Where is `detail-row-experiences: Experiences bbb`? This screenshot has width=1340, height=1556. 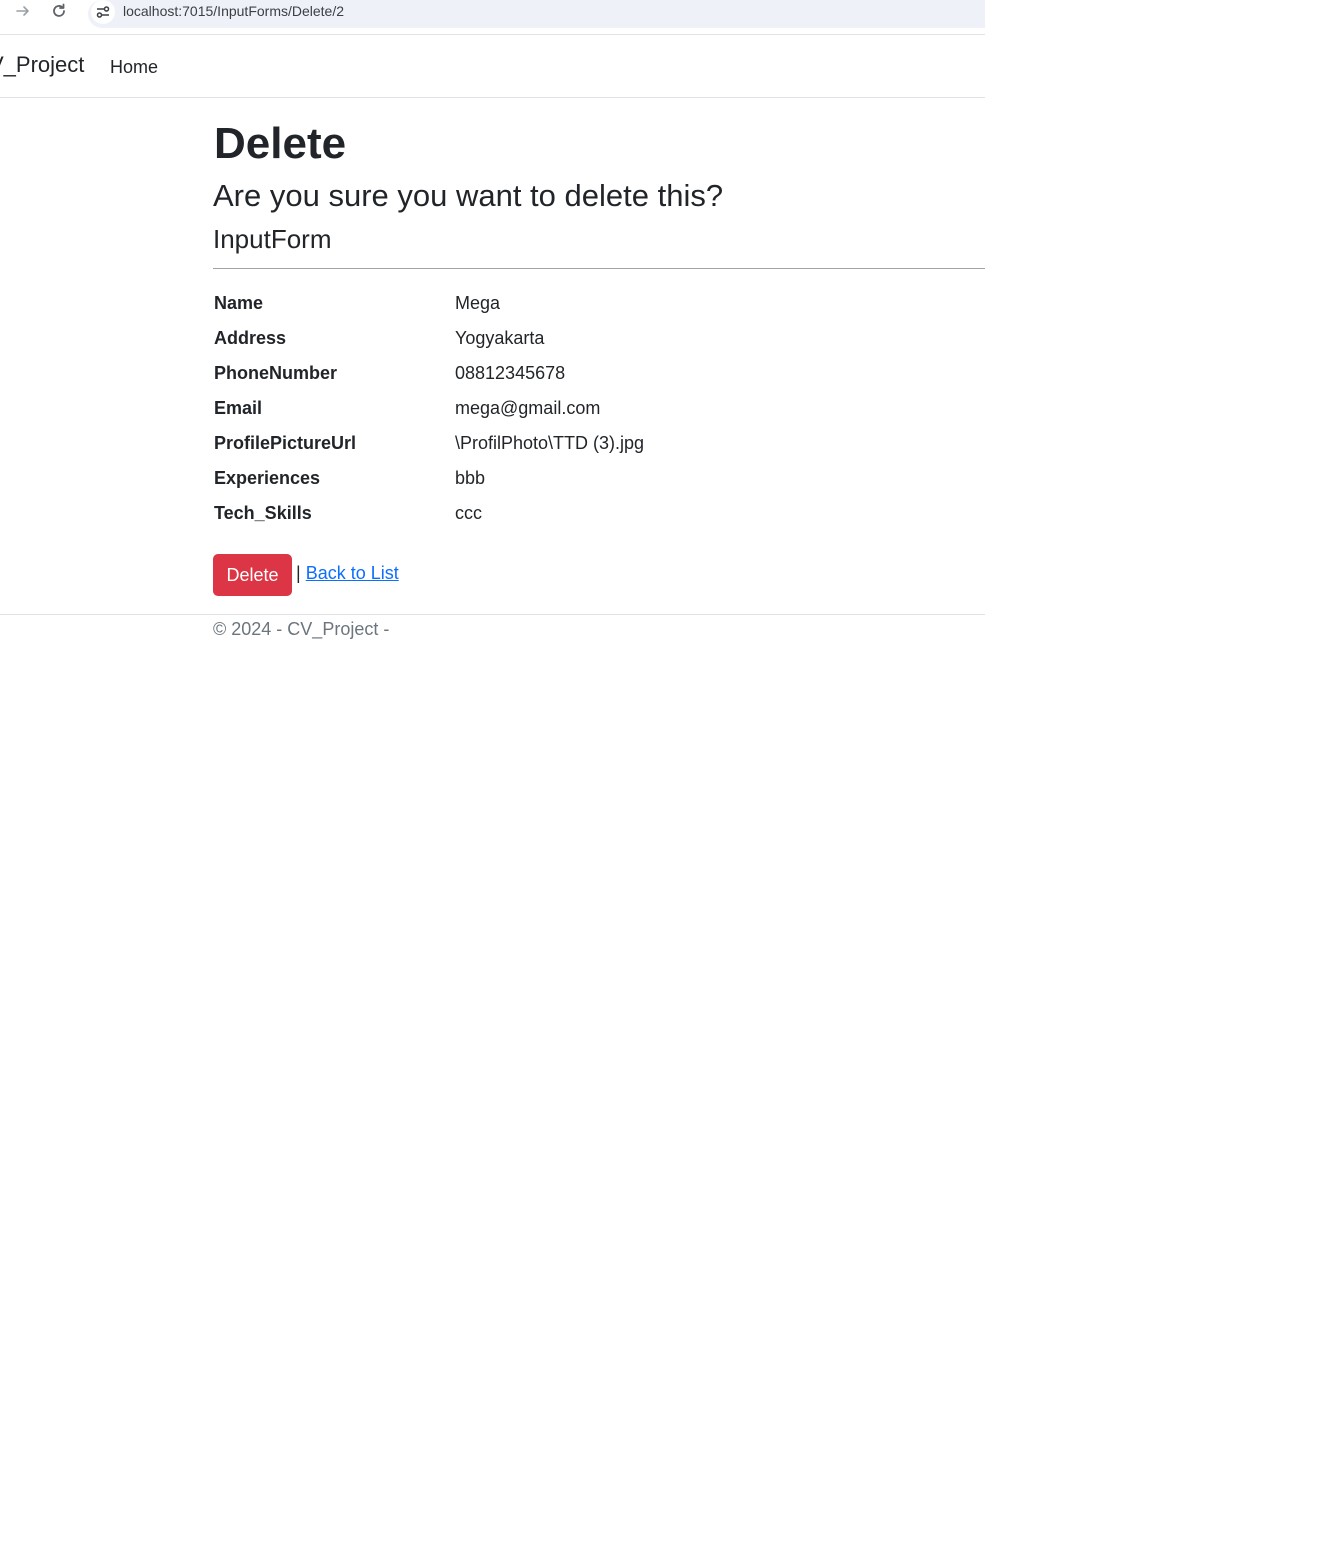
detail-row-experiences: Experiences bbb is located at coordinates (599, 485).